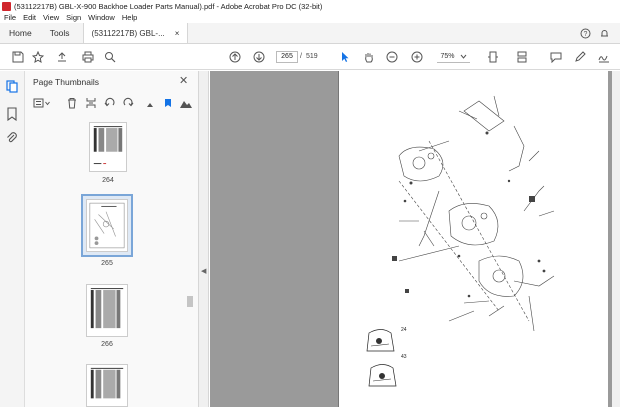  Describe the element at coordinates (235, 57) in the screenshot. I see `previous-page-icon` at that location.